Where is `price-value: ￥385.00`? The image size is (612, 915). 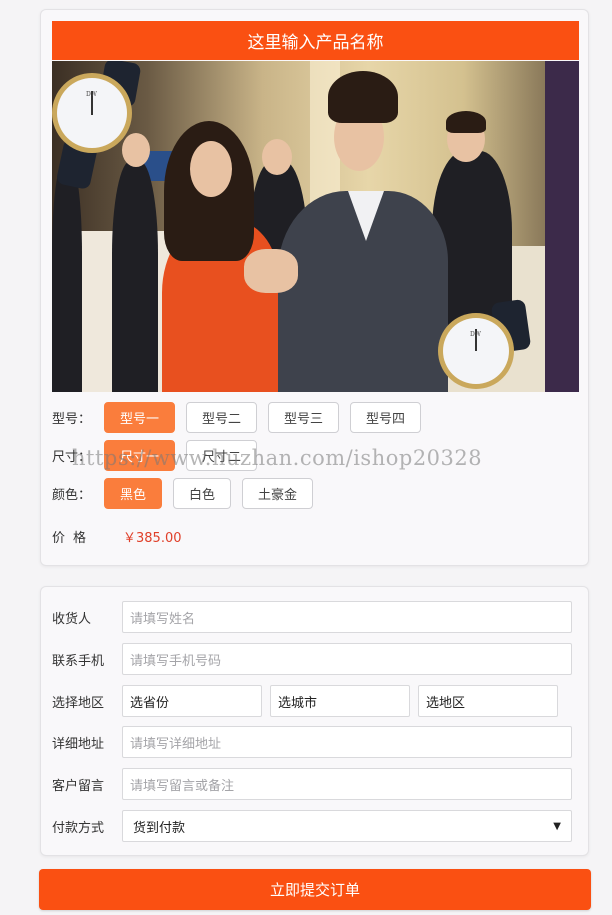 price-value: ￥385.00 is located at coordinates (152, 538).